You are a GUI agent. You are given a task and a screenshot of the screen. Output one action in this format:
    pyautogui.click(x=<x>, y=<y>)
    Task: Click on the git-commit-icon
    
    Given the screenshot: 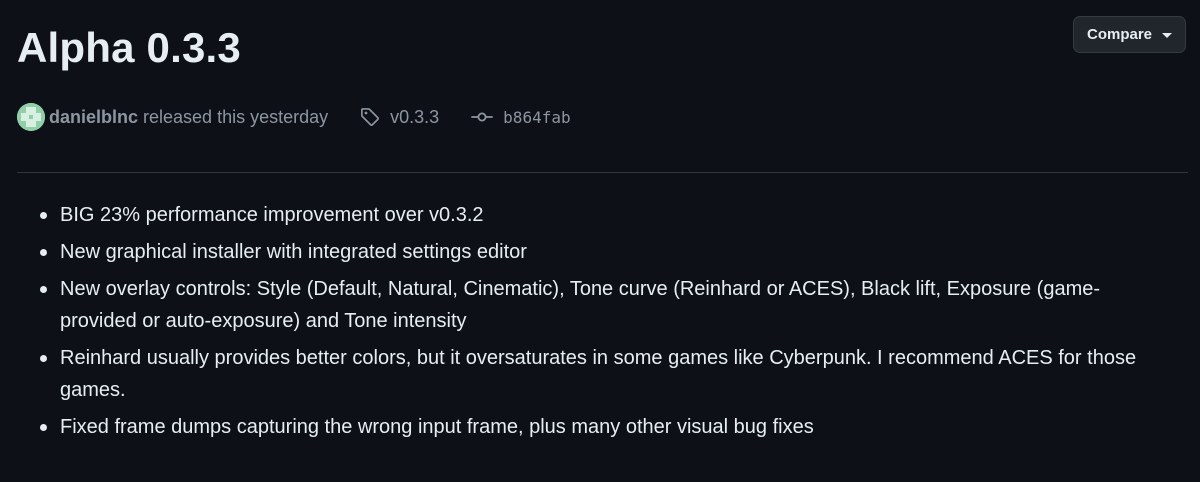 What is the action you would take?
    pyautogui.click(x=482, y=117)
    